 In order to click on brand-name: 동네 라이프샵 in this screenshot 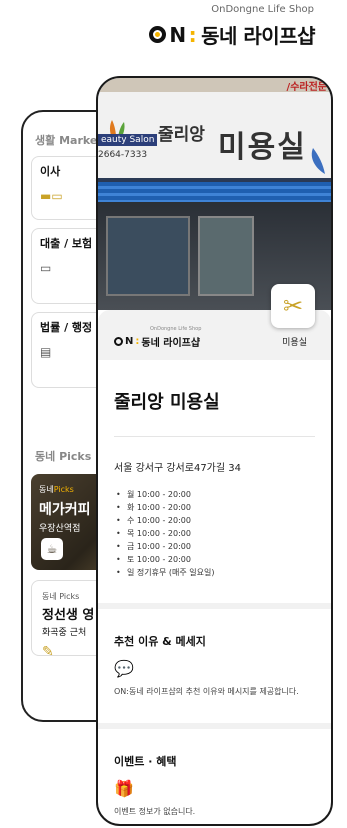, I will do `click(258, 36)`.